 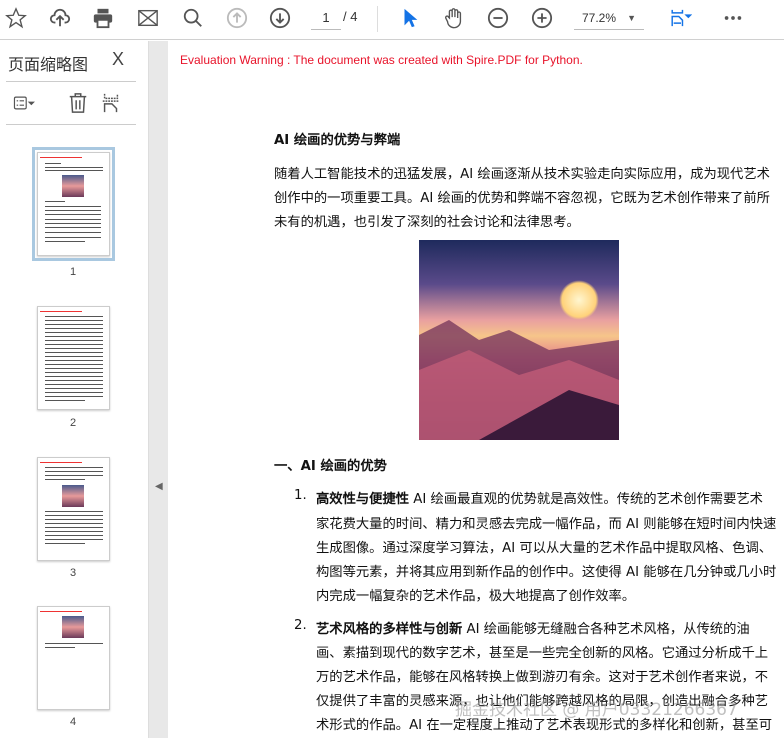 What do you see at coordinates (48, 64) in the screenshot?
I see `panel-title: 页面缩略图` at bounding box center [48, 64].